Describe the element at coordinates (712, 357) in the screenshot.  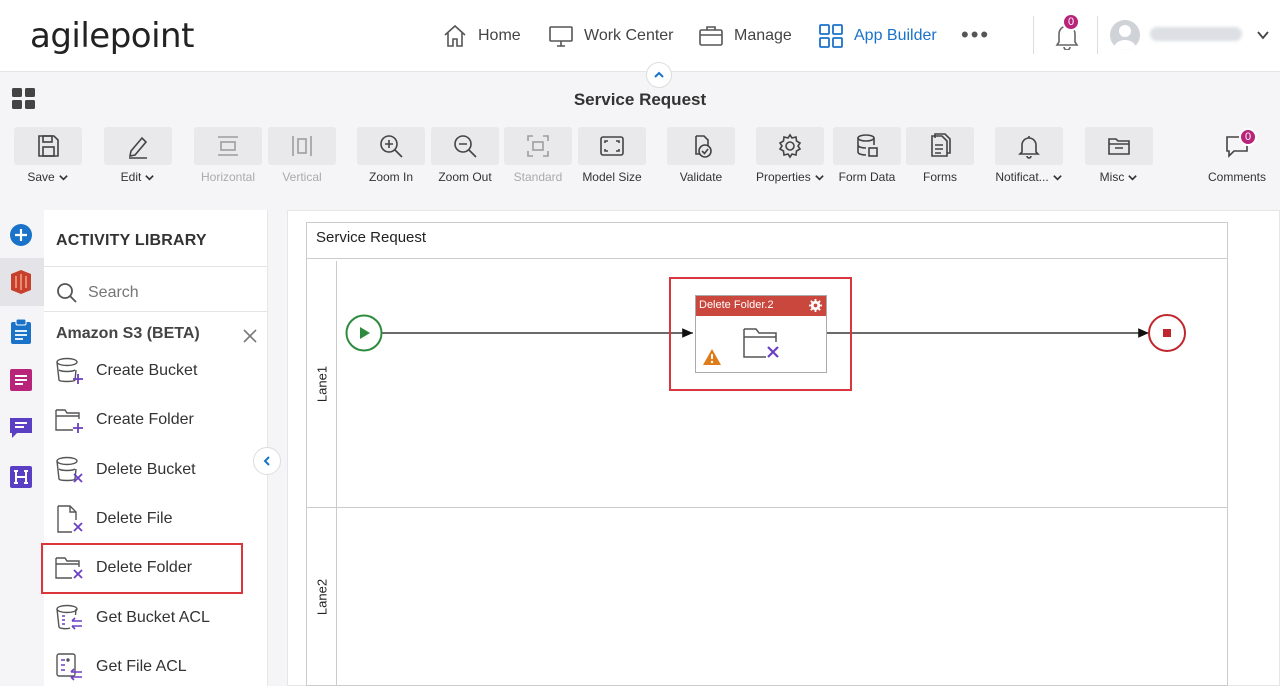
I see `warning-icon` at that location.